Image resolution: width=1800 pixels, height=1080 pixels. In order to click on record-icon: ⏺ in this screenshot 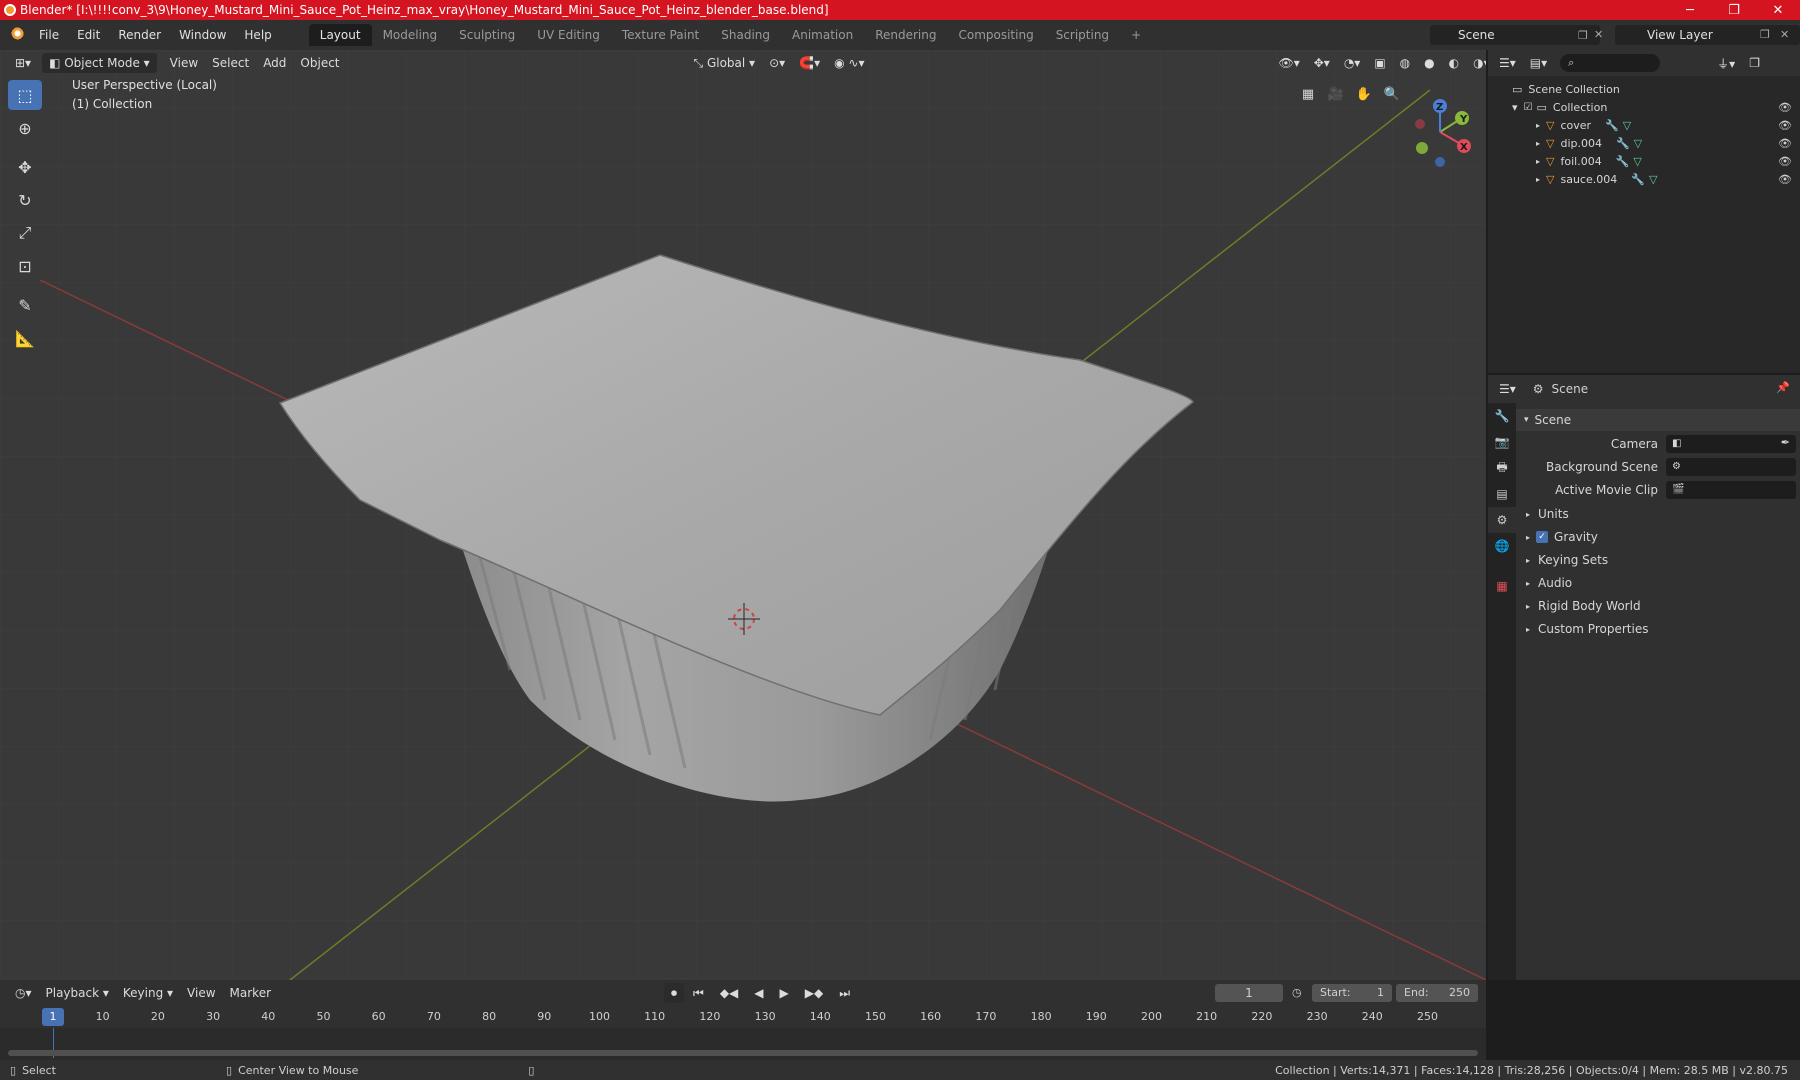, I will do `click(674, 993)`.